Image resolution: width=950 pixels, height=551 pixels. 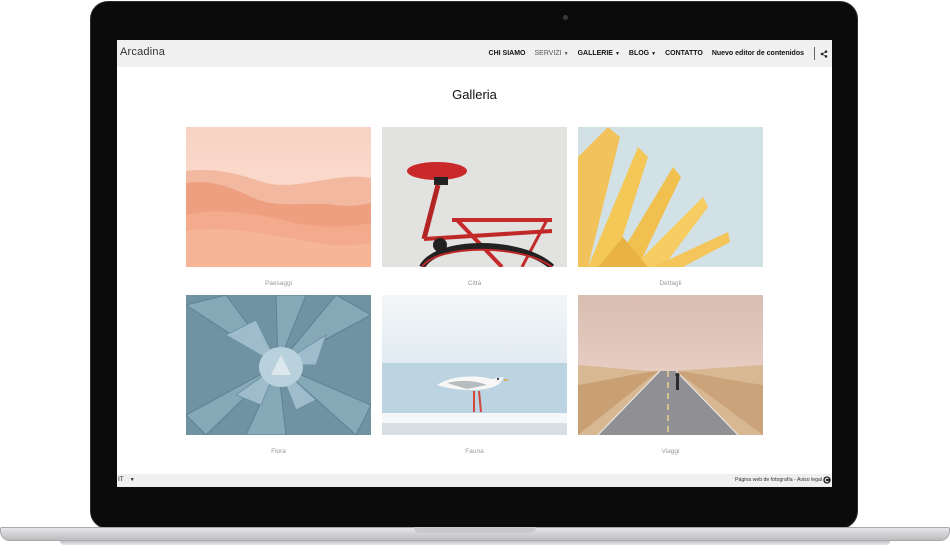 I want to click on gallery-card-viaggi: Viaggi, so click(x=670, y=375).